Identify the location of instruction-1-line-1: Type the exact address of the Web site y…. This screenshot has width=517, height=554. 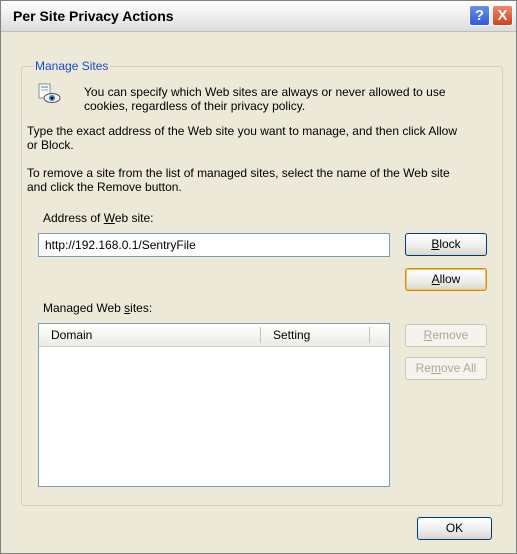
(242, 131).